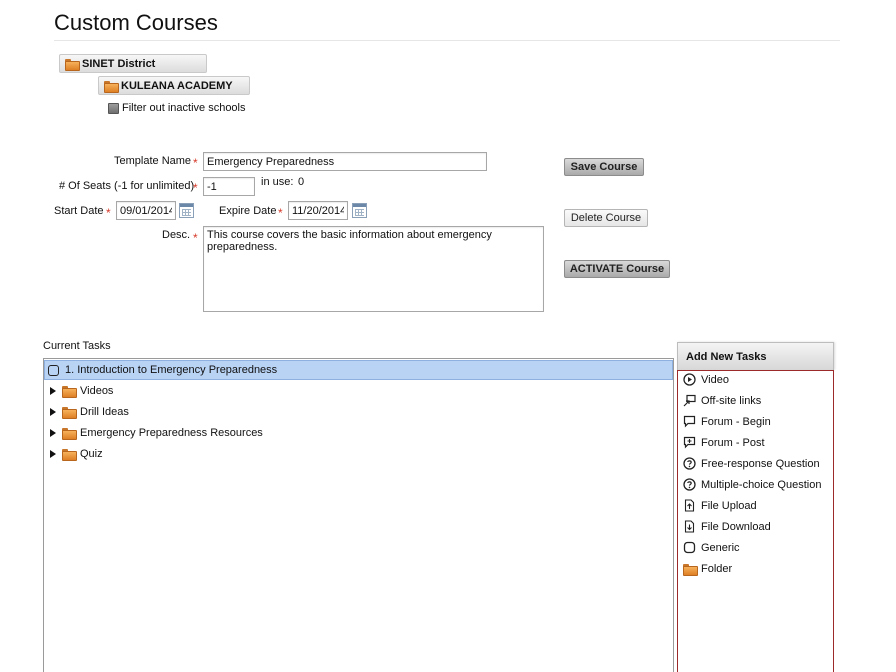 The height and width of the screenshot is (672, 896). I want to click on delete-course-button: Delete Course, so click(606, 218).